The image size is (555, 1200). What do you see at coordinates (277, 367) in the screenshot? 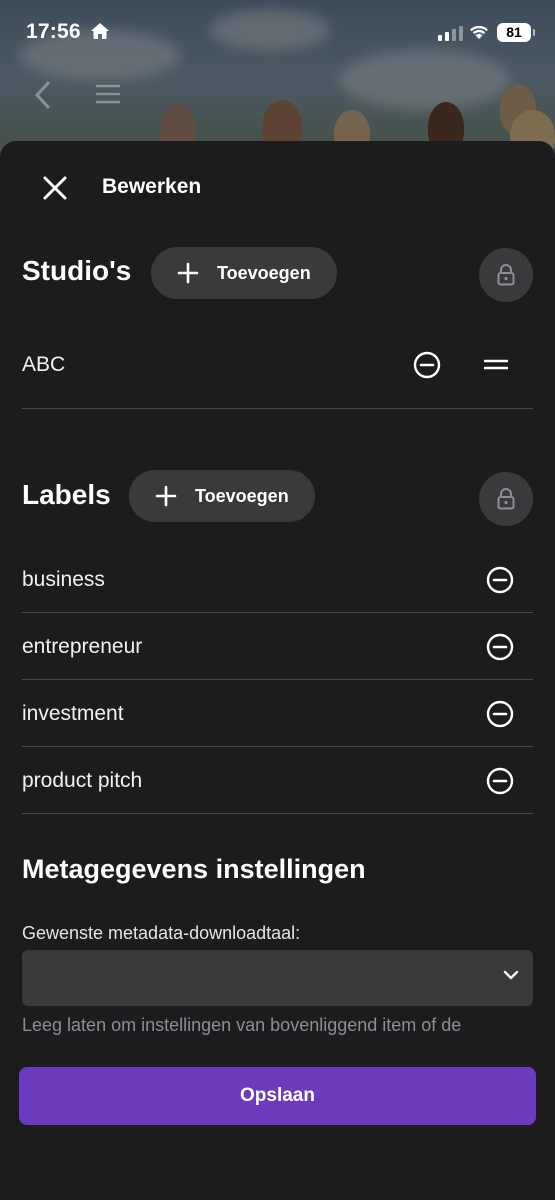
I see `studio-row: ABC` at bounding box center [277, 367].